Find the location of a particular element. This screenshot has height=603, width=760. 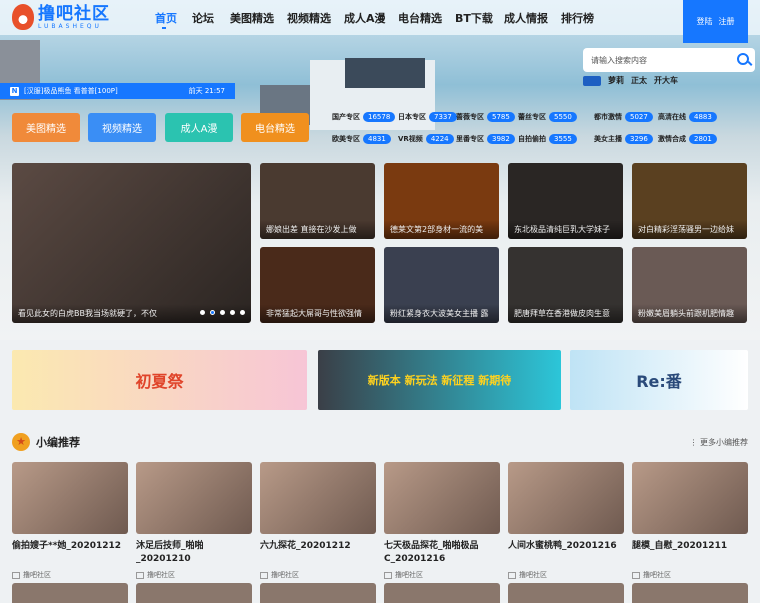

category-tag: VR视频 4224 is located at coordinates (426, 139).